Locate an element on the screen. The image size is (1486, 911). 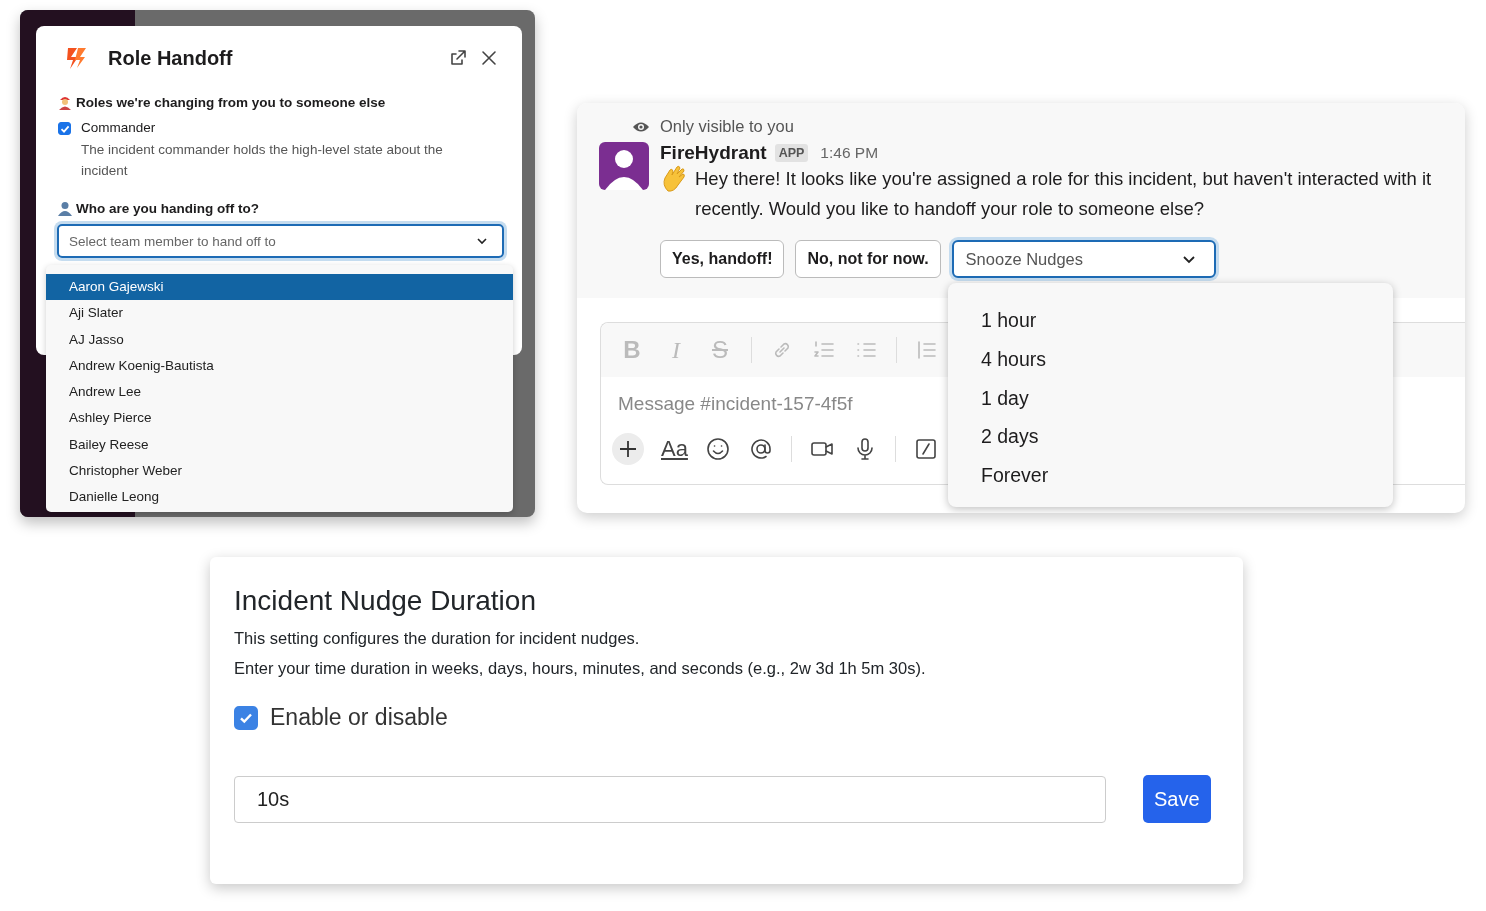
eye-icon is located at coordinates (641, 126).